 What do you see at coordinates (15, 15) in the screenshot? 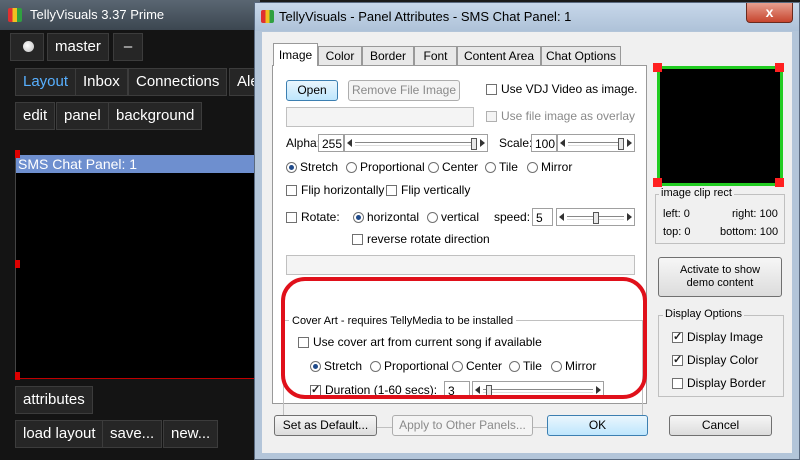
I see `app-logo-icon` at bounding box center [15, 15].